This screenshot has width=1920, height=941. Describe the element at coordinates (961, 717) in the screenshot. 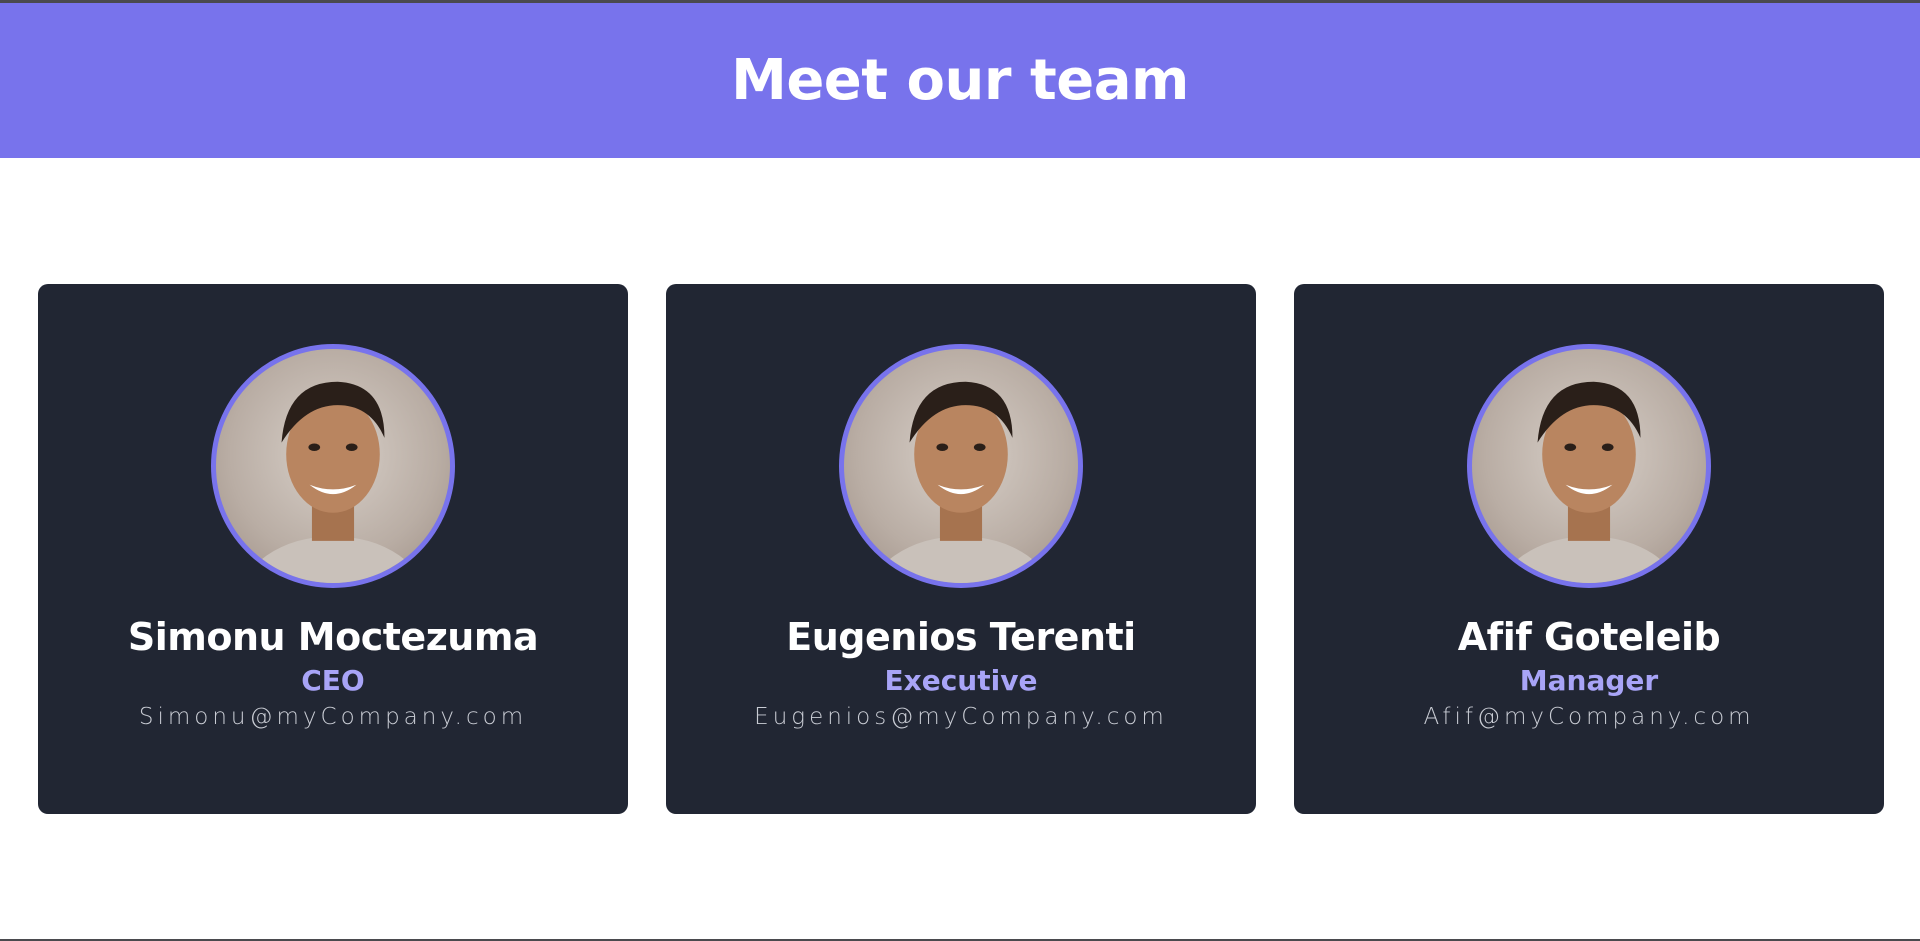

I see `member-email: Eugenios@myCompany.com` at that location.